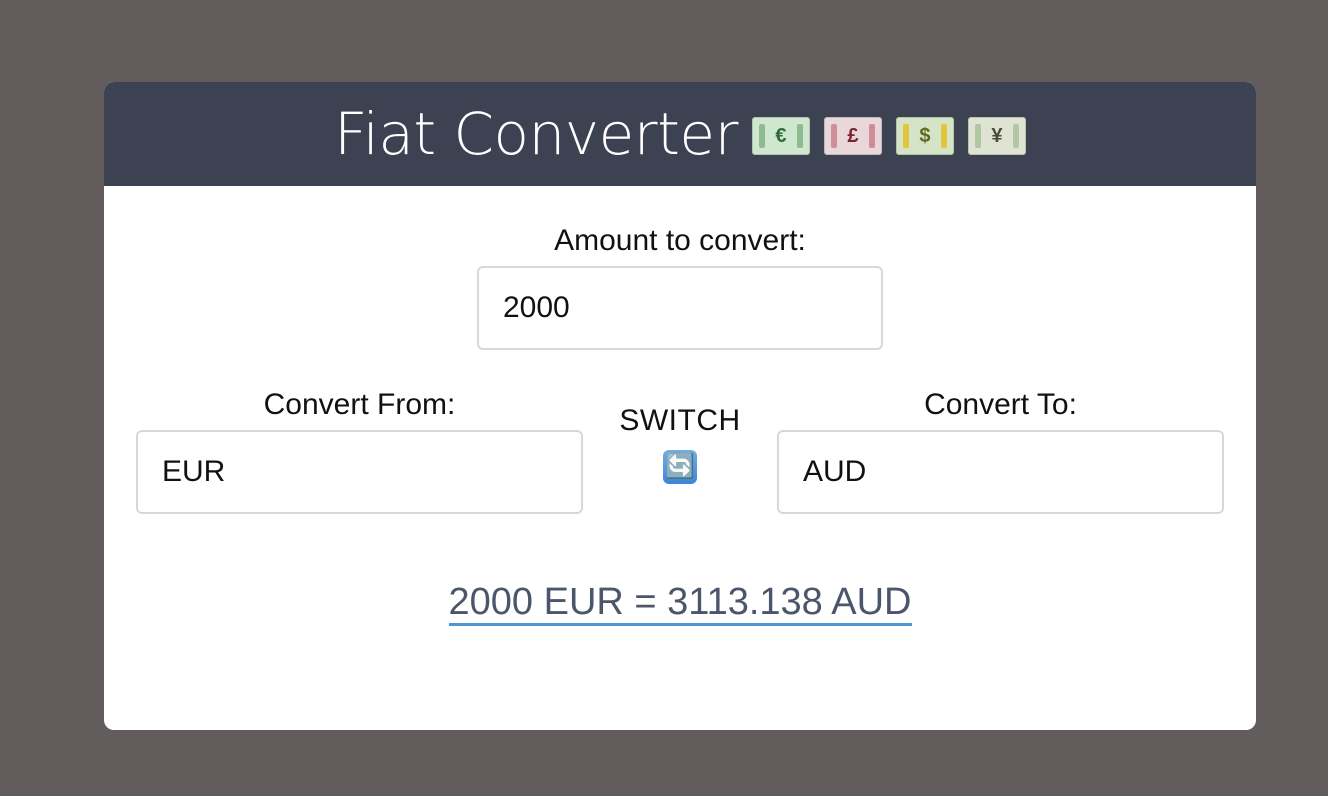  What do you see at coordinates (888, 136) in the screenshot?
I see `banknote-icons: € £ $ ¥` at bounding box center [888, 136].